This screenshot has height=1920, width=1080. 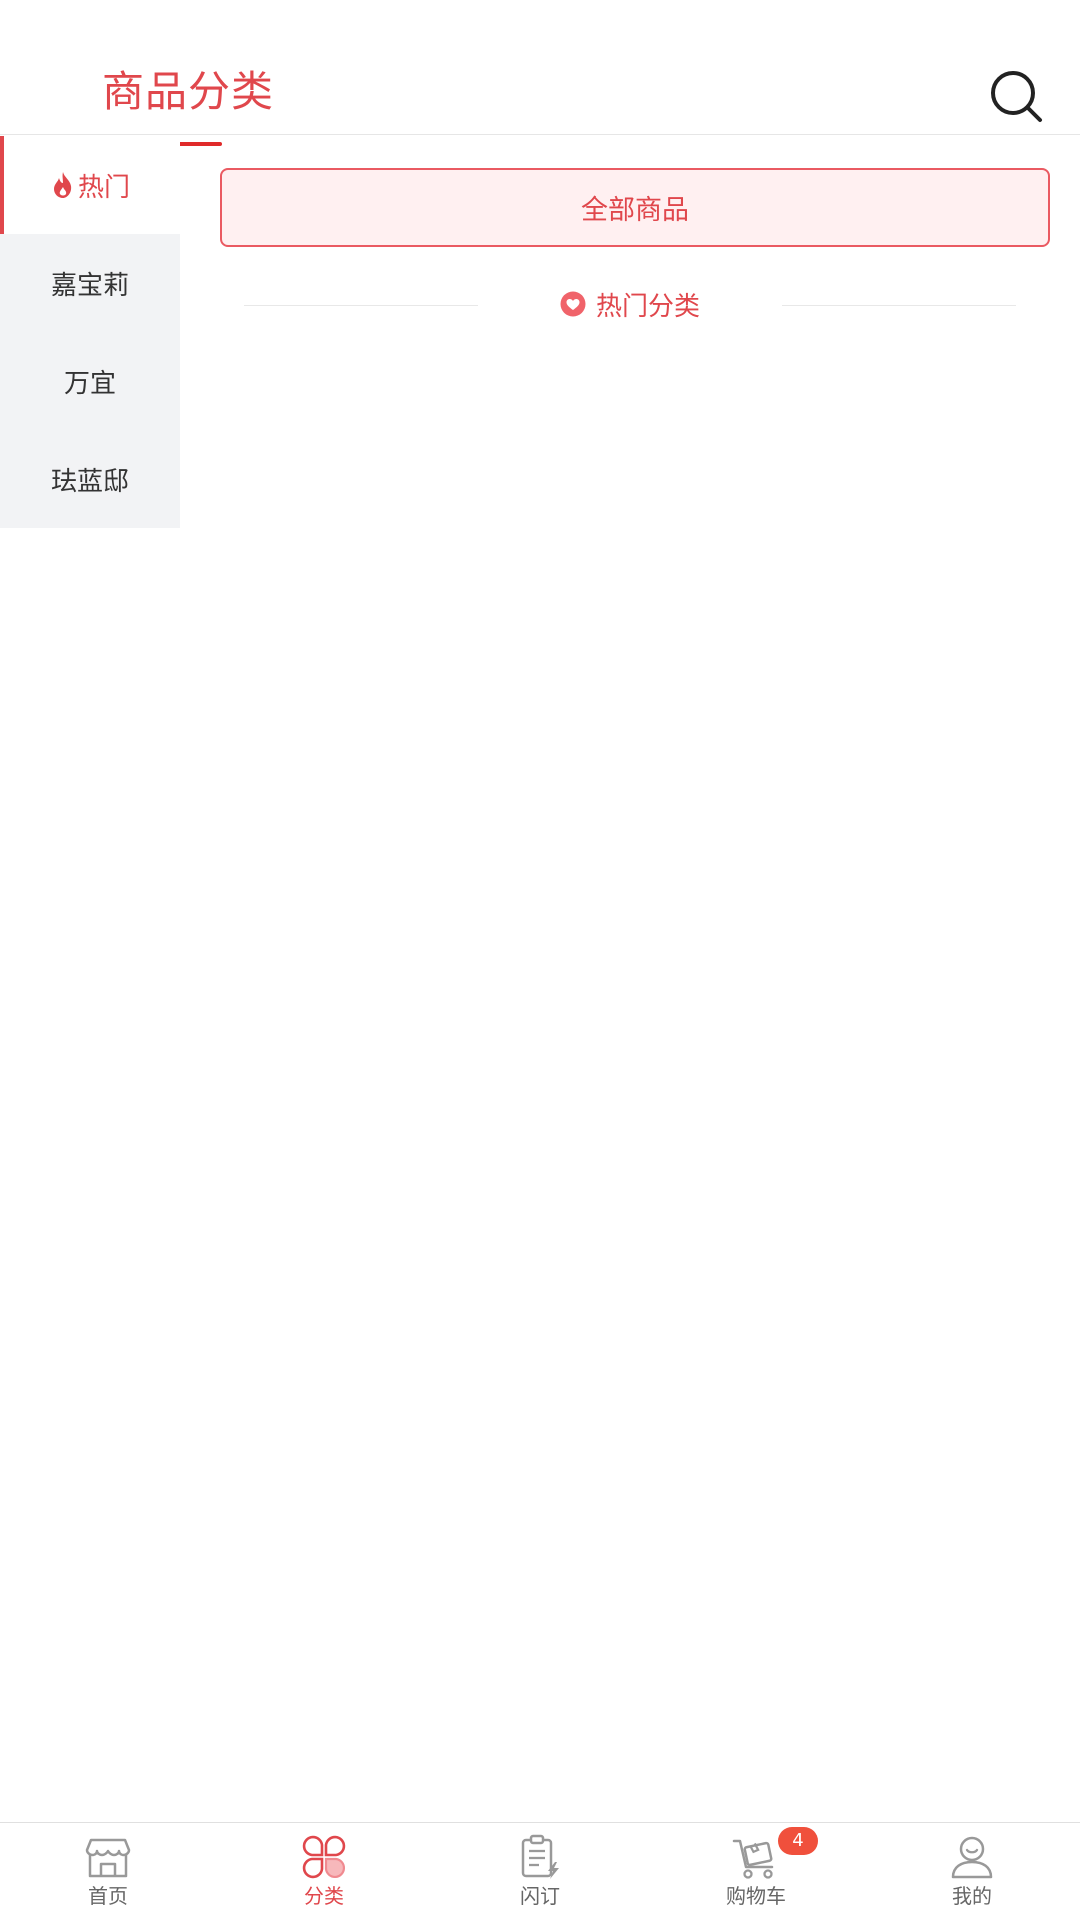 I want to click on sidebar-item-label: 嘉宝莉, so click(x=89, y=285).